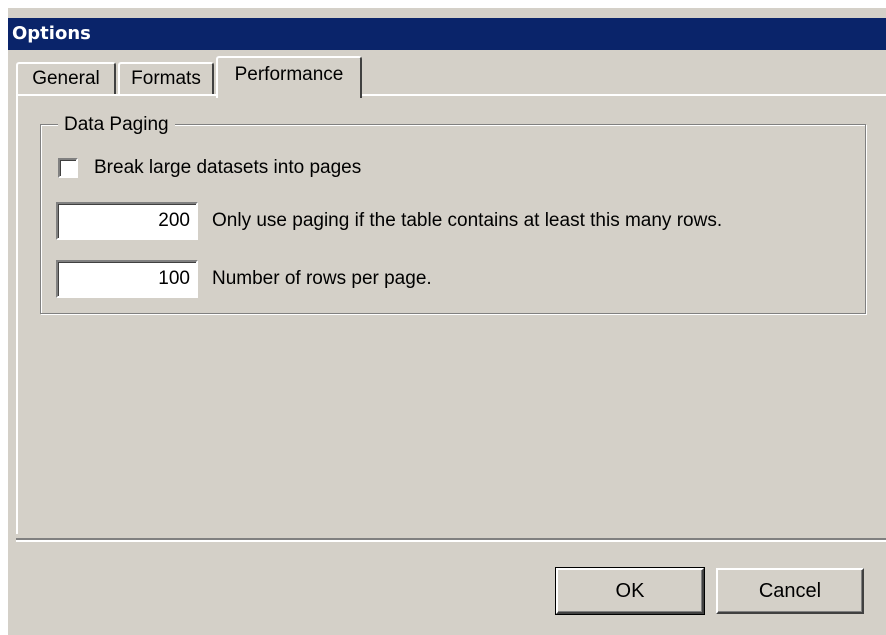 Image resolution: width=886 pixels, height=635 pixels. I want to click on break-pages-checkbox, so click(68, 168).